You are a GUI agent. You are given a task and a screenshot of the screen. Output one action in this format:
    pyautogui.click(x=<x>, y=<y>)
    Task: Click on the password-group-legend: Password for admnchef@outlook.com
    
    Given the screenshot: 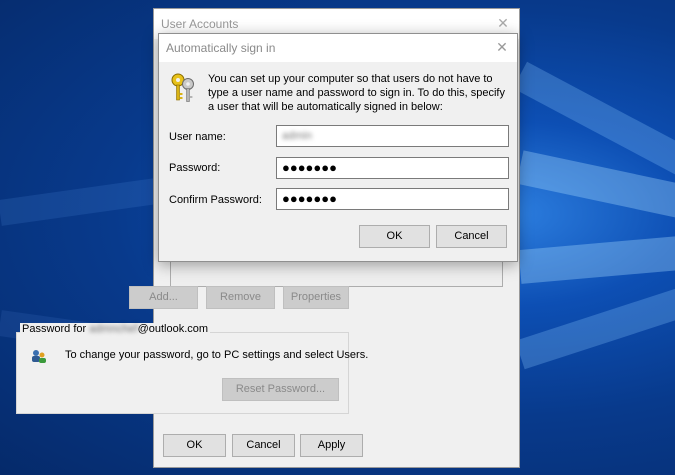 What is the action you would take?
    pyautogui.click(x=115, y=329)
    